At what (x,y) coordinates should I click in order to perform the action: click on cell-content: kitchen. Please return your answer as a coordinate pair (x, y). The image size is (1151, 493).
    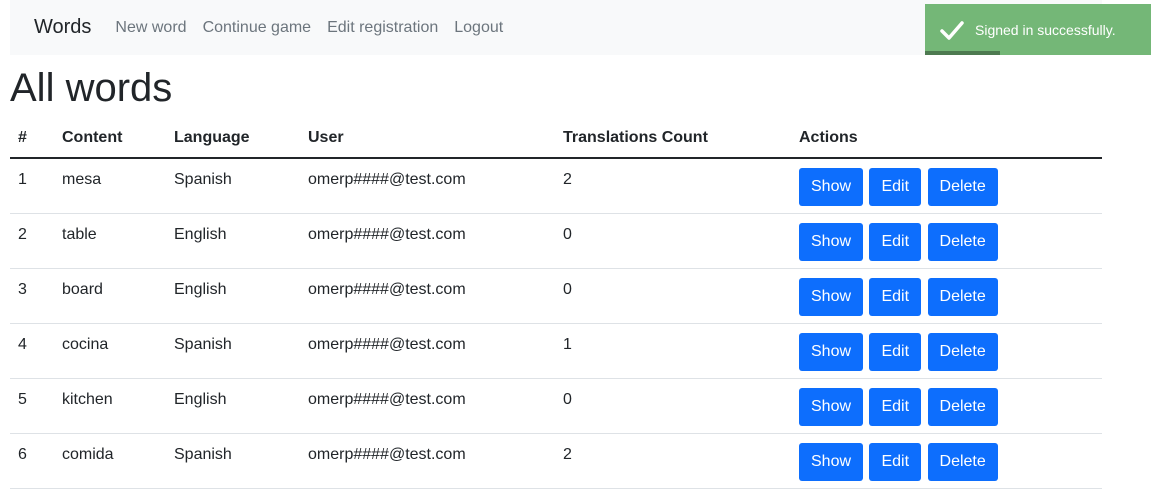
    Looking at the image, I should click on (110, 406).